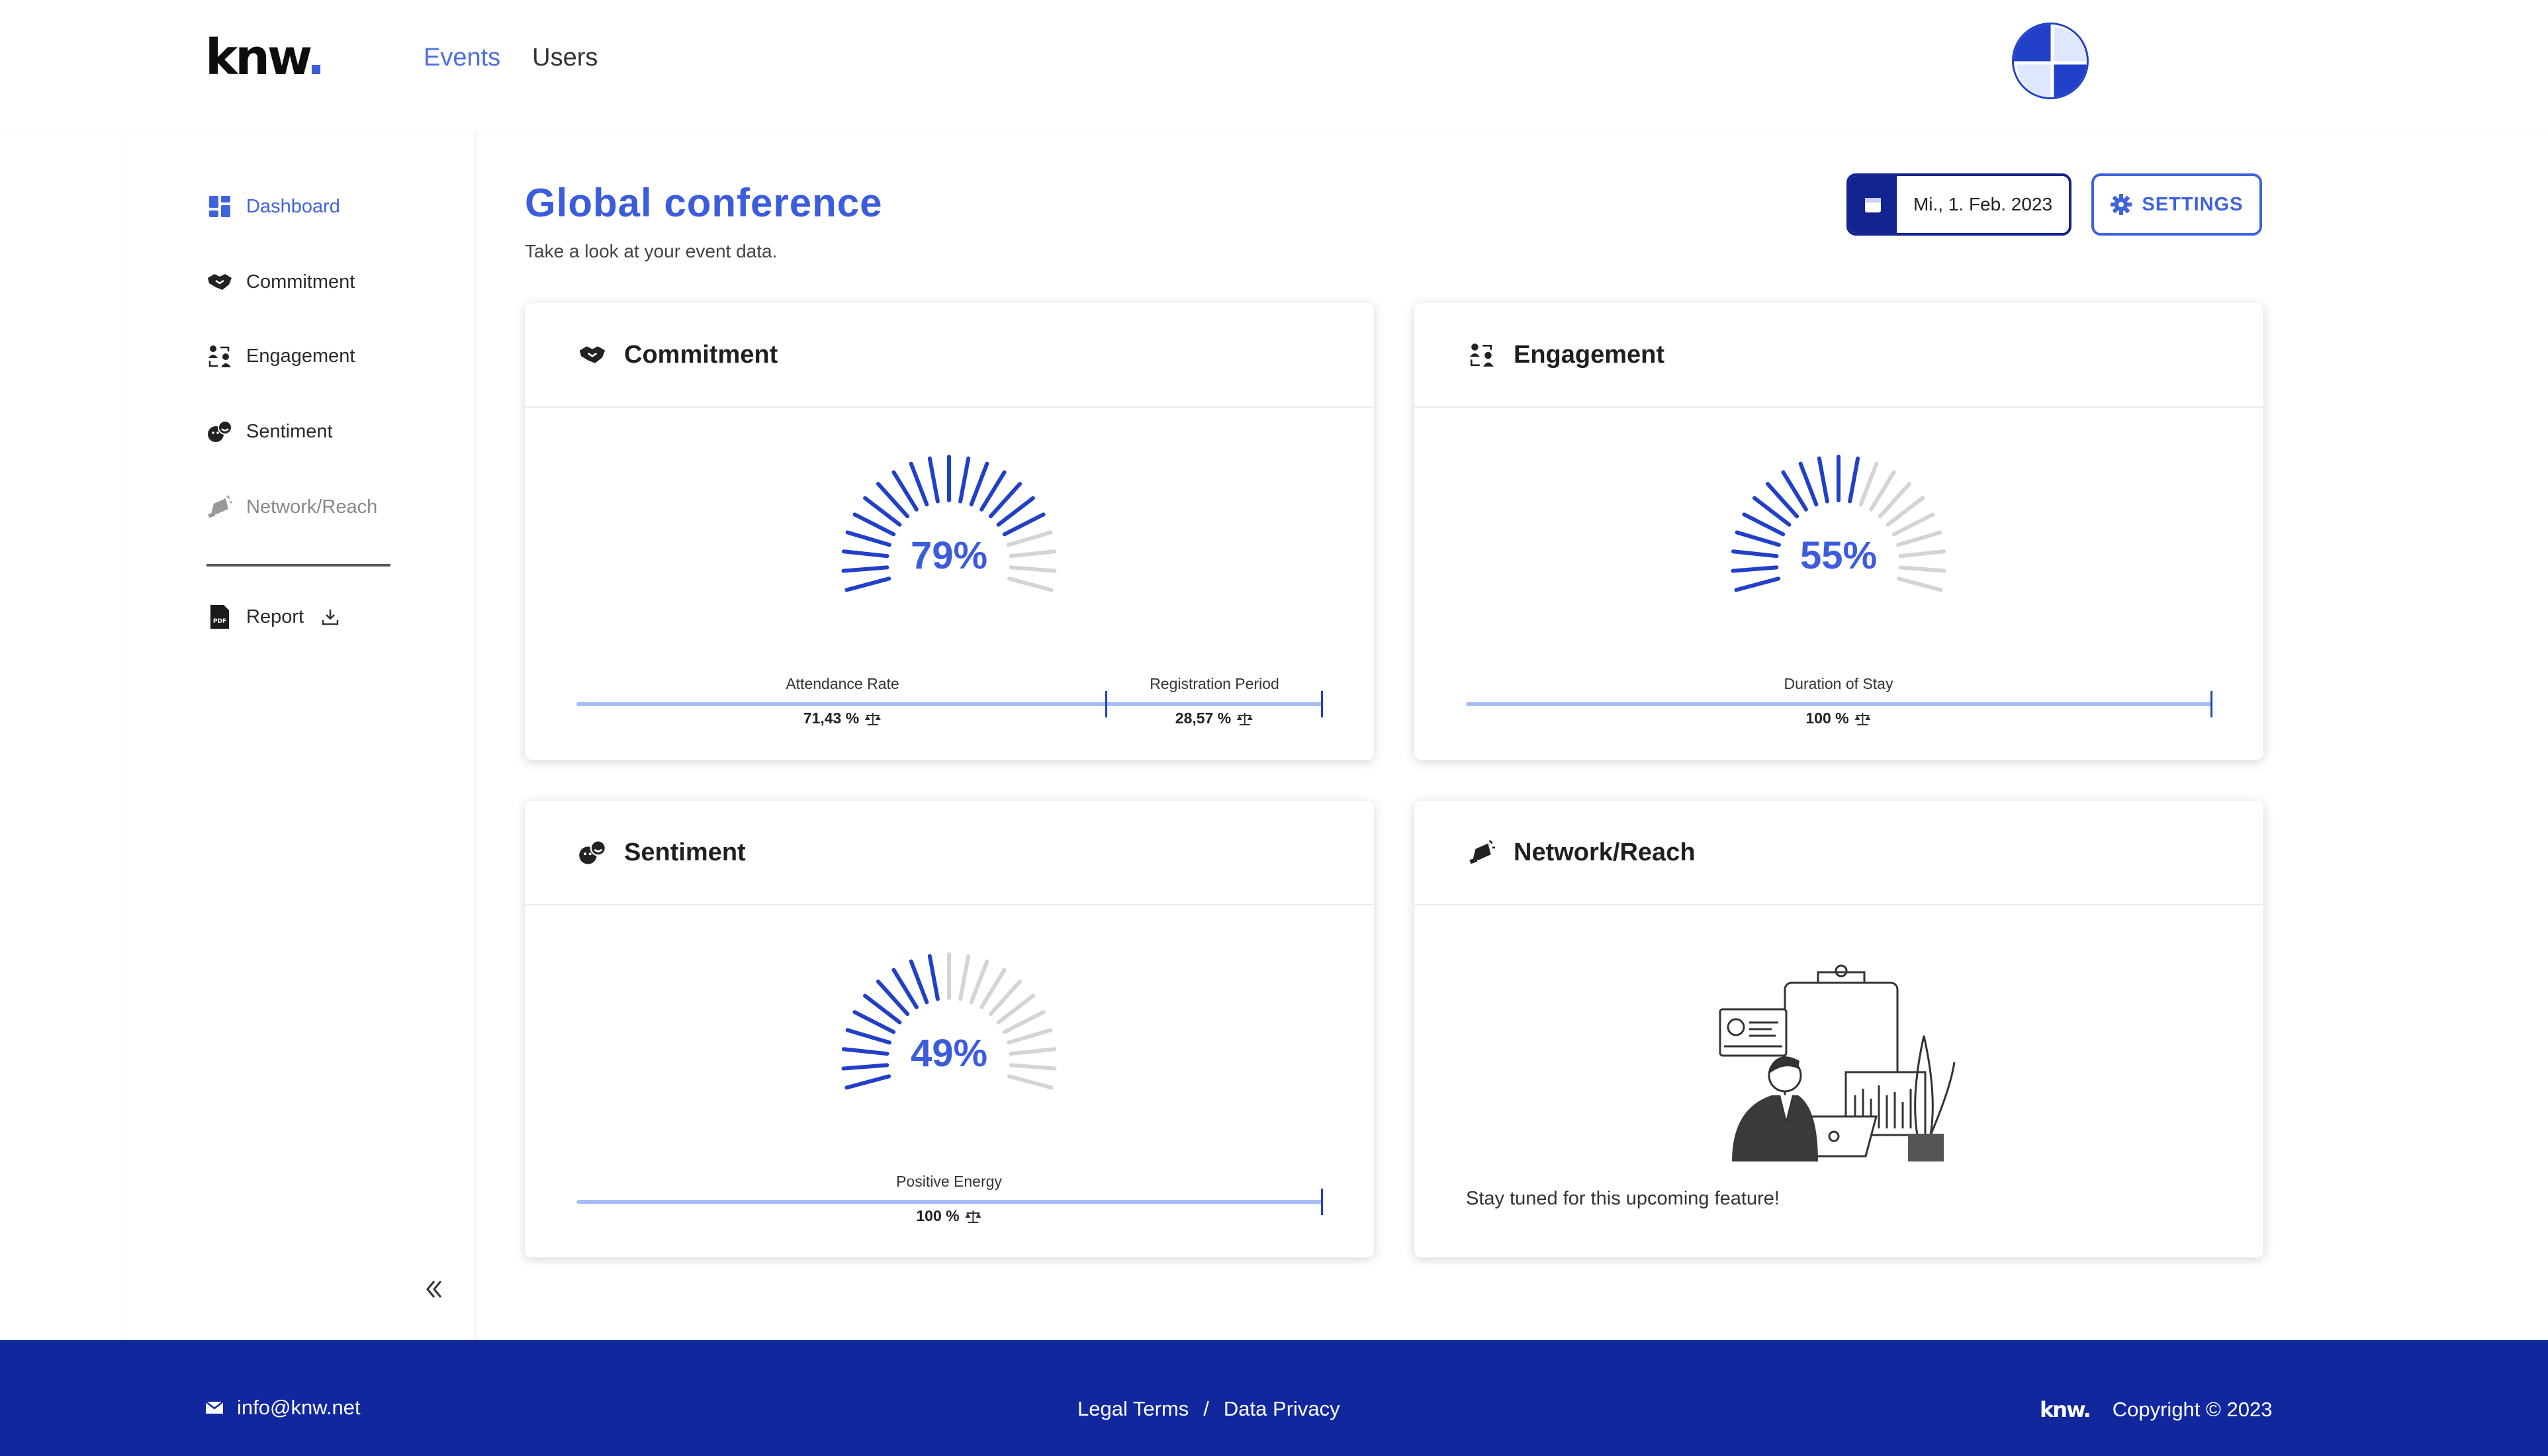 This screenshot has width=2548, height=1456. I want to click on data-privacy-link: Data Privacy, so click(1282, 1409).